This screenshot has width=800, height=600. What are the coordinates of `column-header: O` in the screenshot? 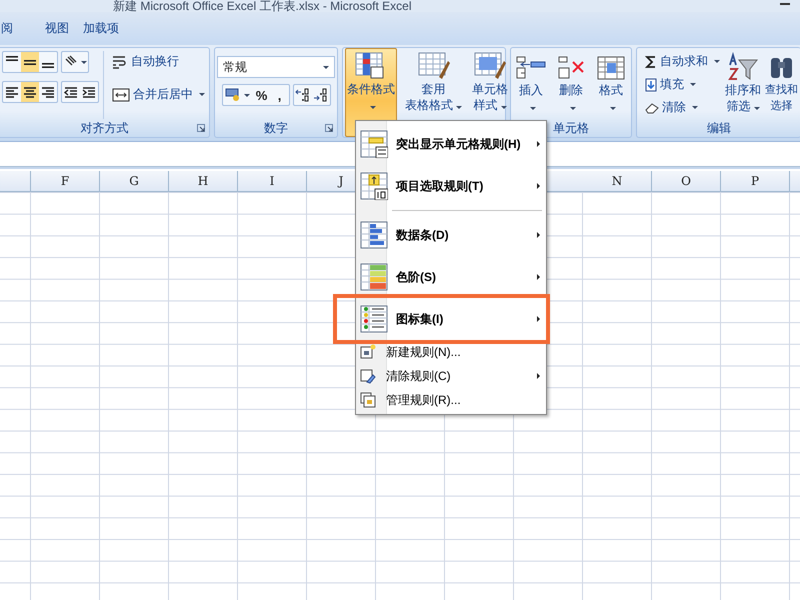 It's located at (686, 181).